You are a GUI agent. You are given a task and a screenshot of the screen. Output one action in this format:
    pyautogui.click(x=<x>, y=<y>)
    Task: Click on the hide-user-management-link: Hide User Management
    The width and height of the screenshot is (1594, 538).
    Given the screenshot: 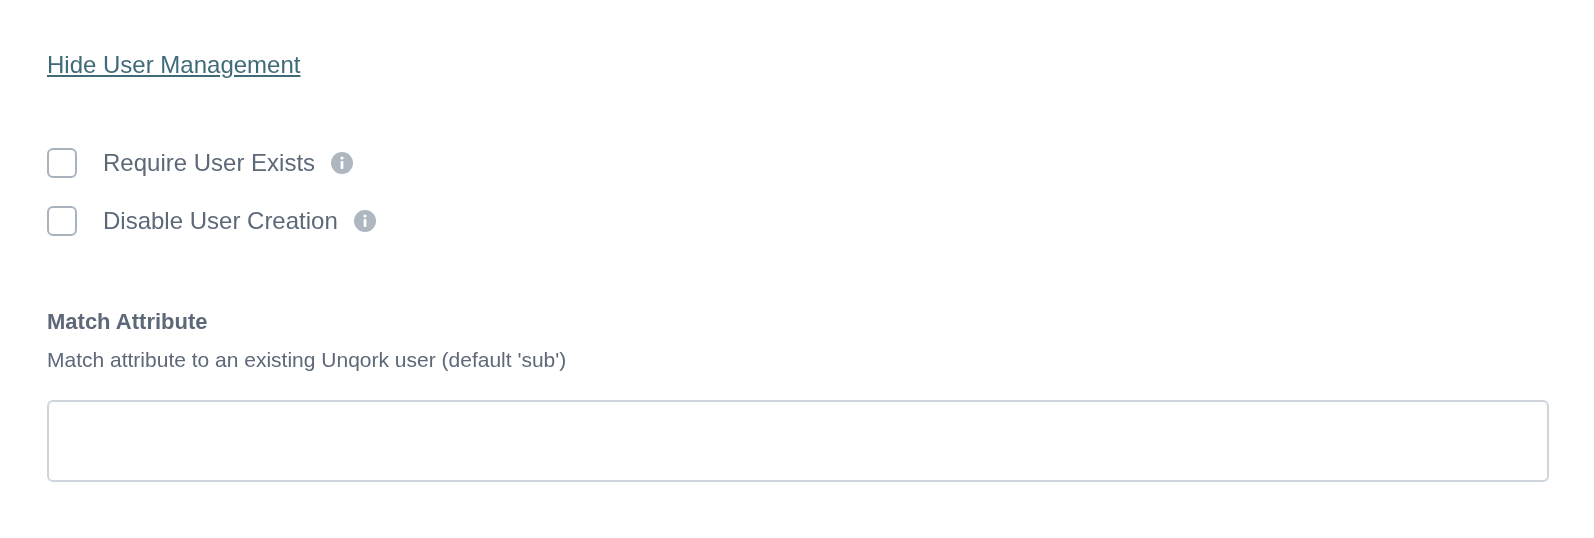 What is the action you would take?
    pyautogui.click(x=174, y=64)
    